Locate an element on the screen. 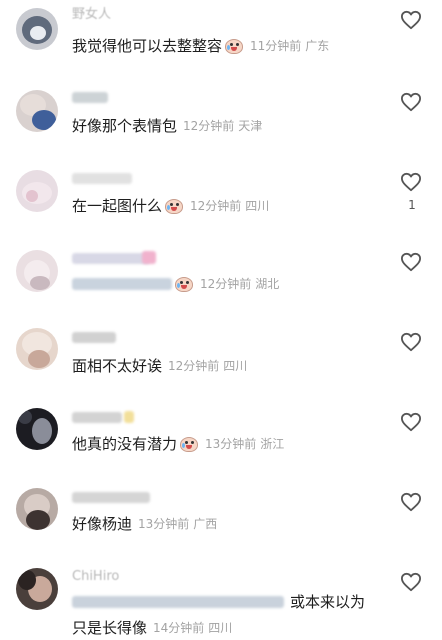 This screenshot has width=442, height=640. comment-location: 广东 is located at coordinates (317, 46).